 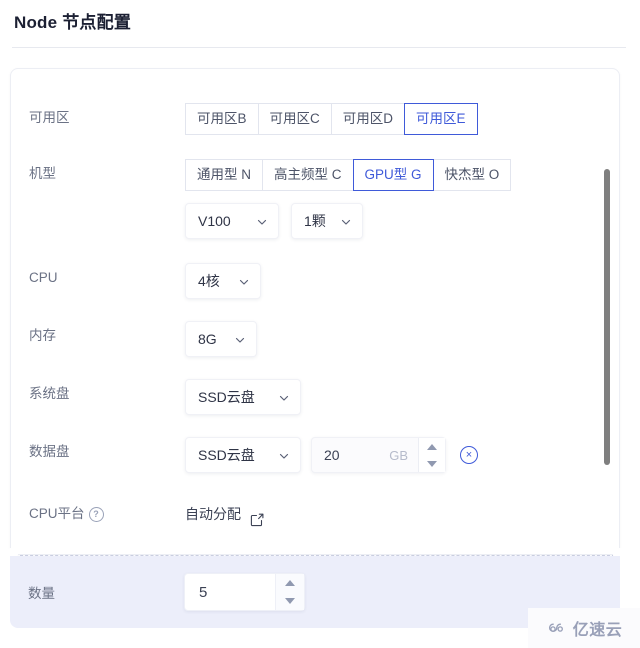 I want to click on data-disk-size-group: 20 GB, so click(x=378, y=455).